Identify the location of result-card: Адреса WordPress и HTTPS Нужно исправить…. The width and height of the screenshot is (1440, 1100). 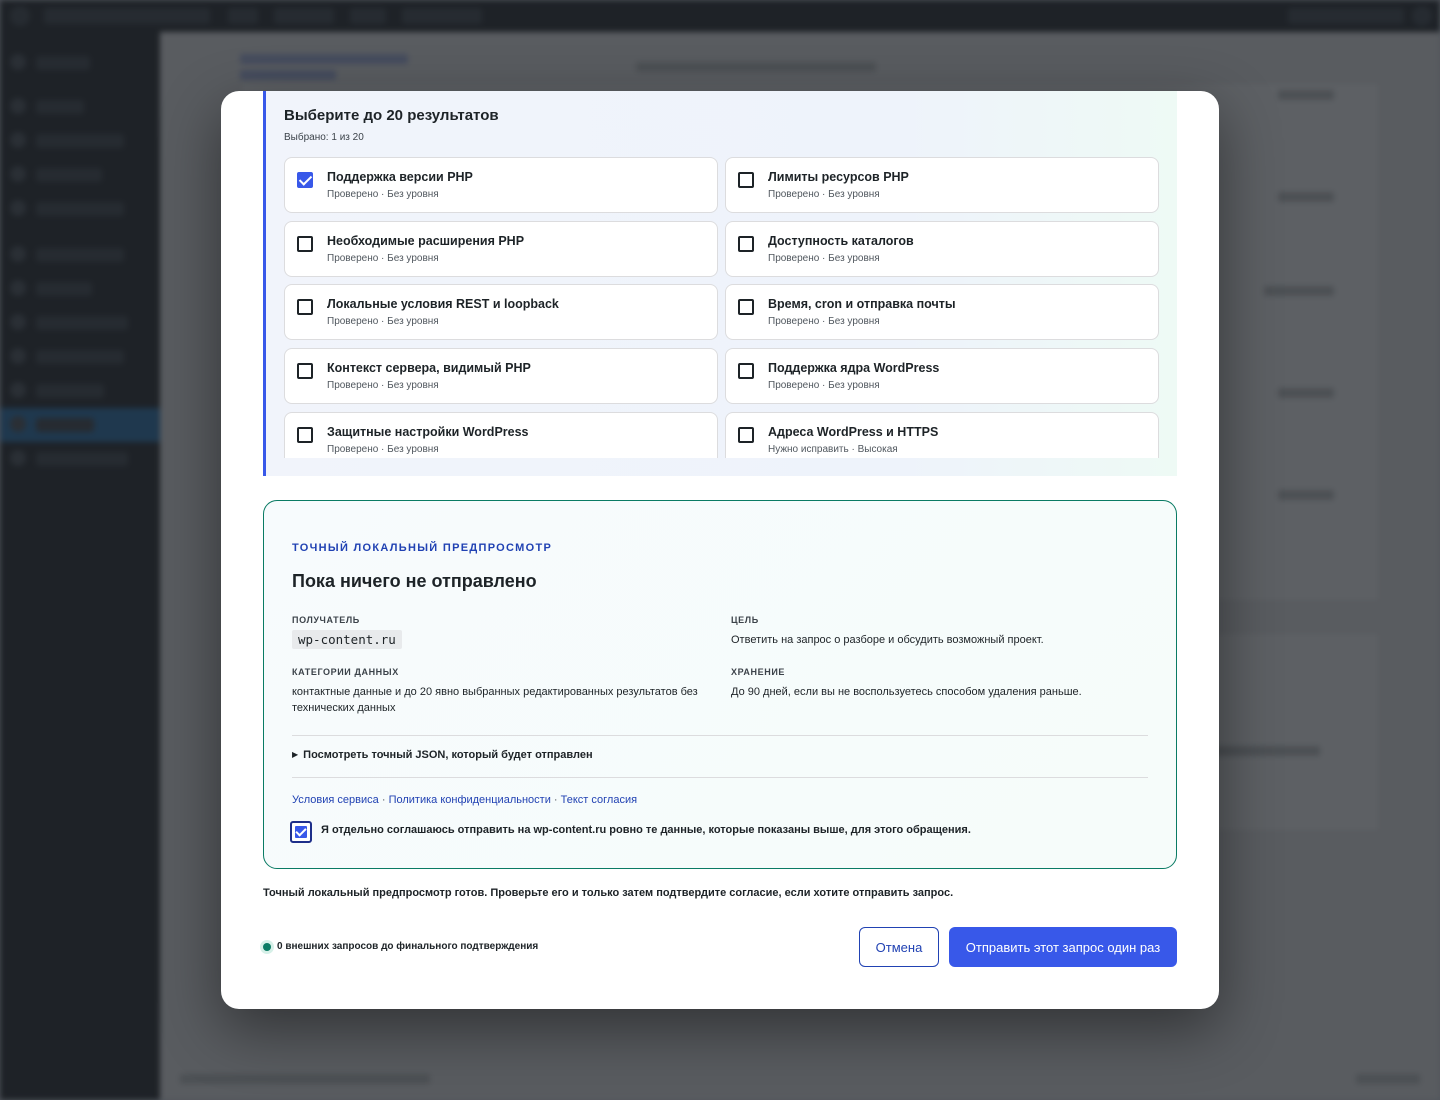
(942, 435).